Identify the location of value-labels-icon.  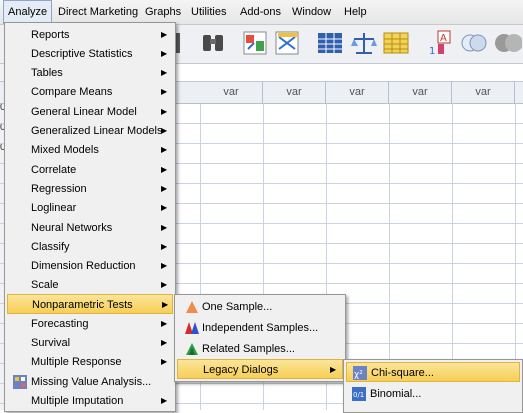
(396, 43).